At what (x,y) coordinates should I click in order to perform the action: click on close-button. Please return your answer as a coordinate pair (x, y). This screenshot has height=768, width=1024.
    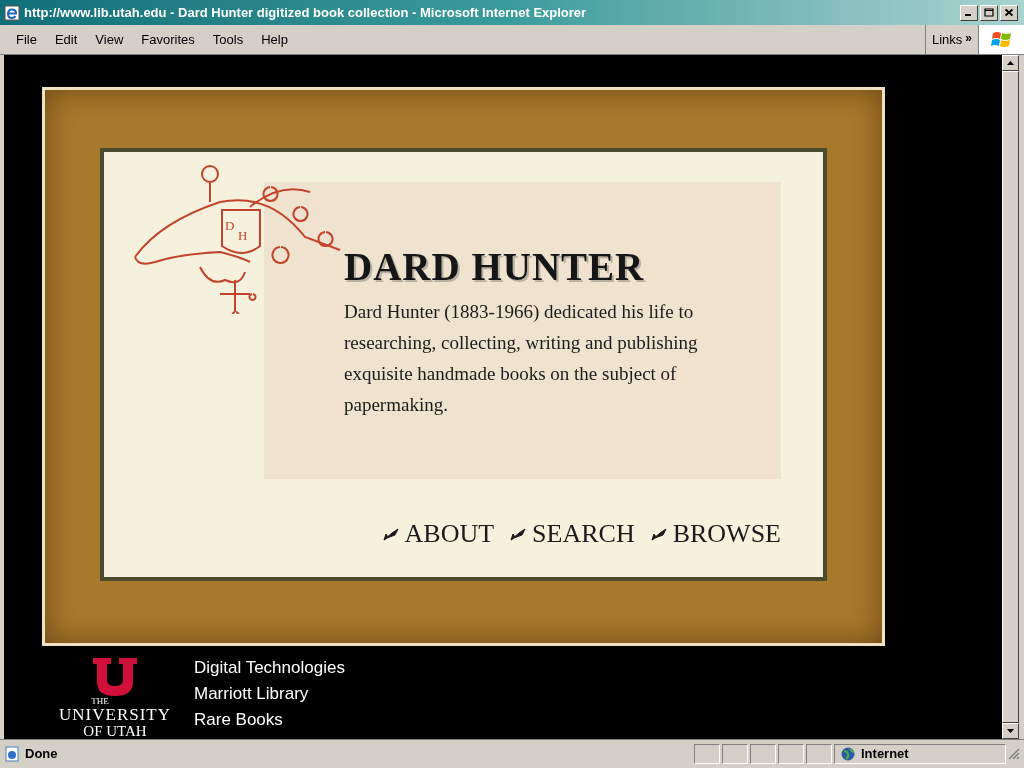
    Looking at the image, I should click on (1009, 12).